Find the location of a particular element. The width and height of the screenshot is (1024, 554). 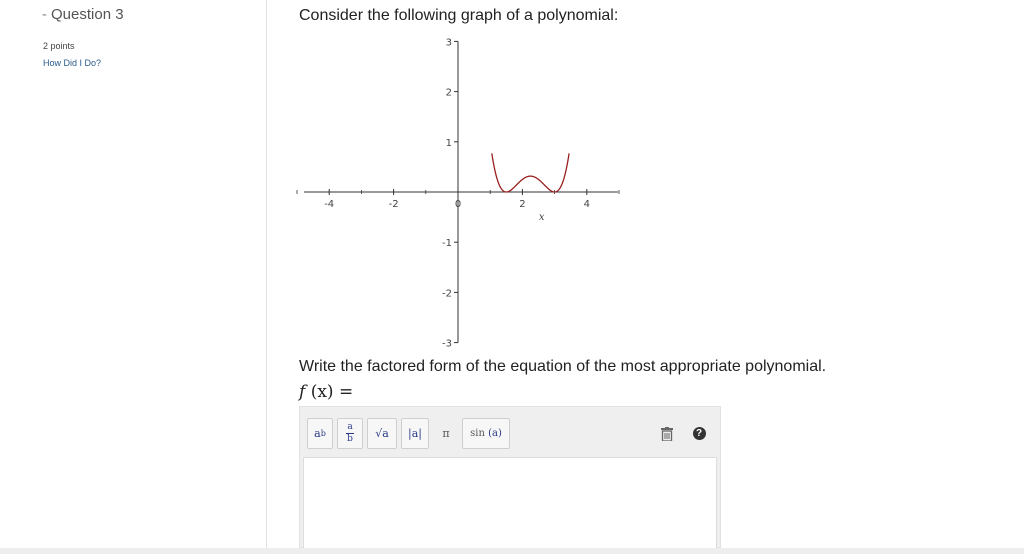

fraction-denominator: b is located at coordinates (350, 439).